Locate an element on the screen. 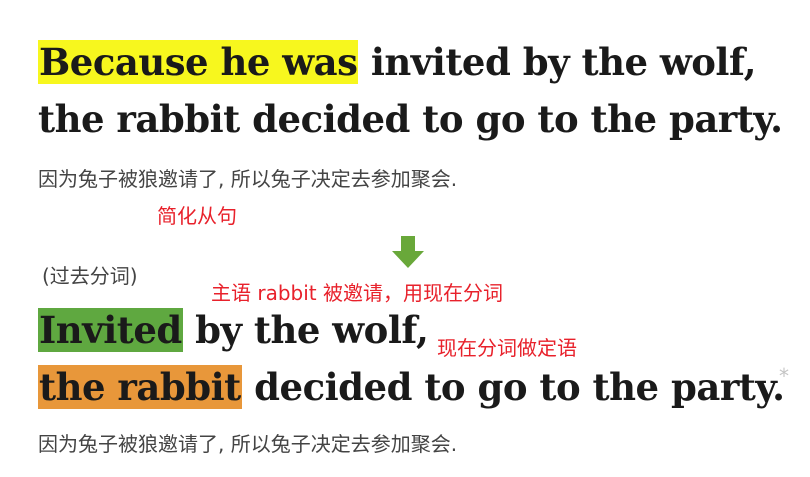  simplify-clause-note: 简化从句 is located at coordinates (197, 216).